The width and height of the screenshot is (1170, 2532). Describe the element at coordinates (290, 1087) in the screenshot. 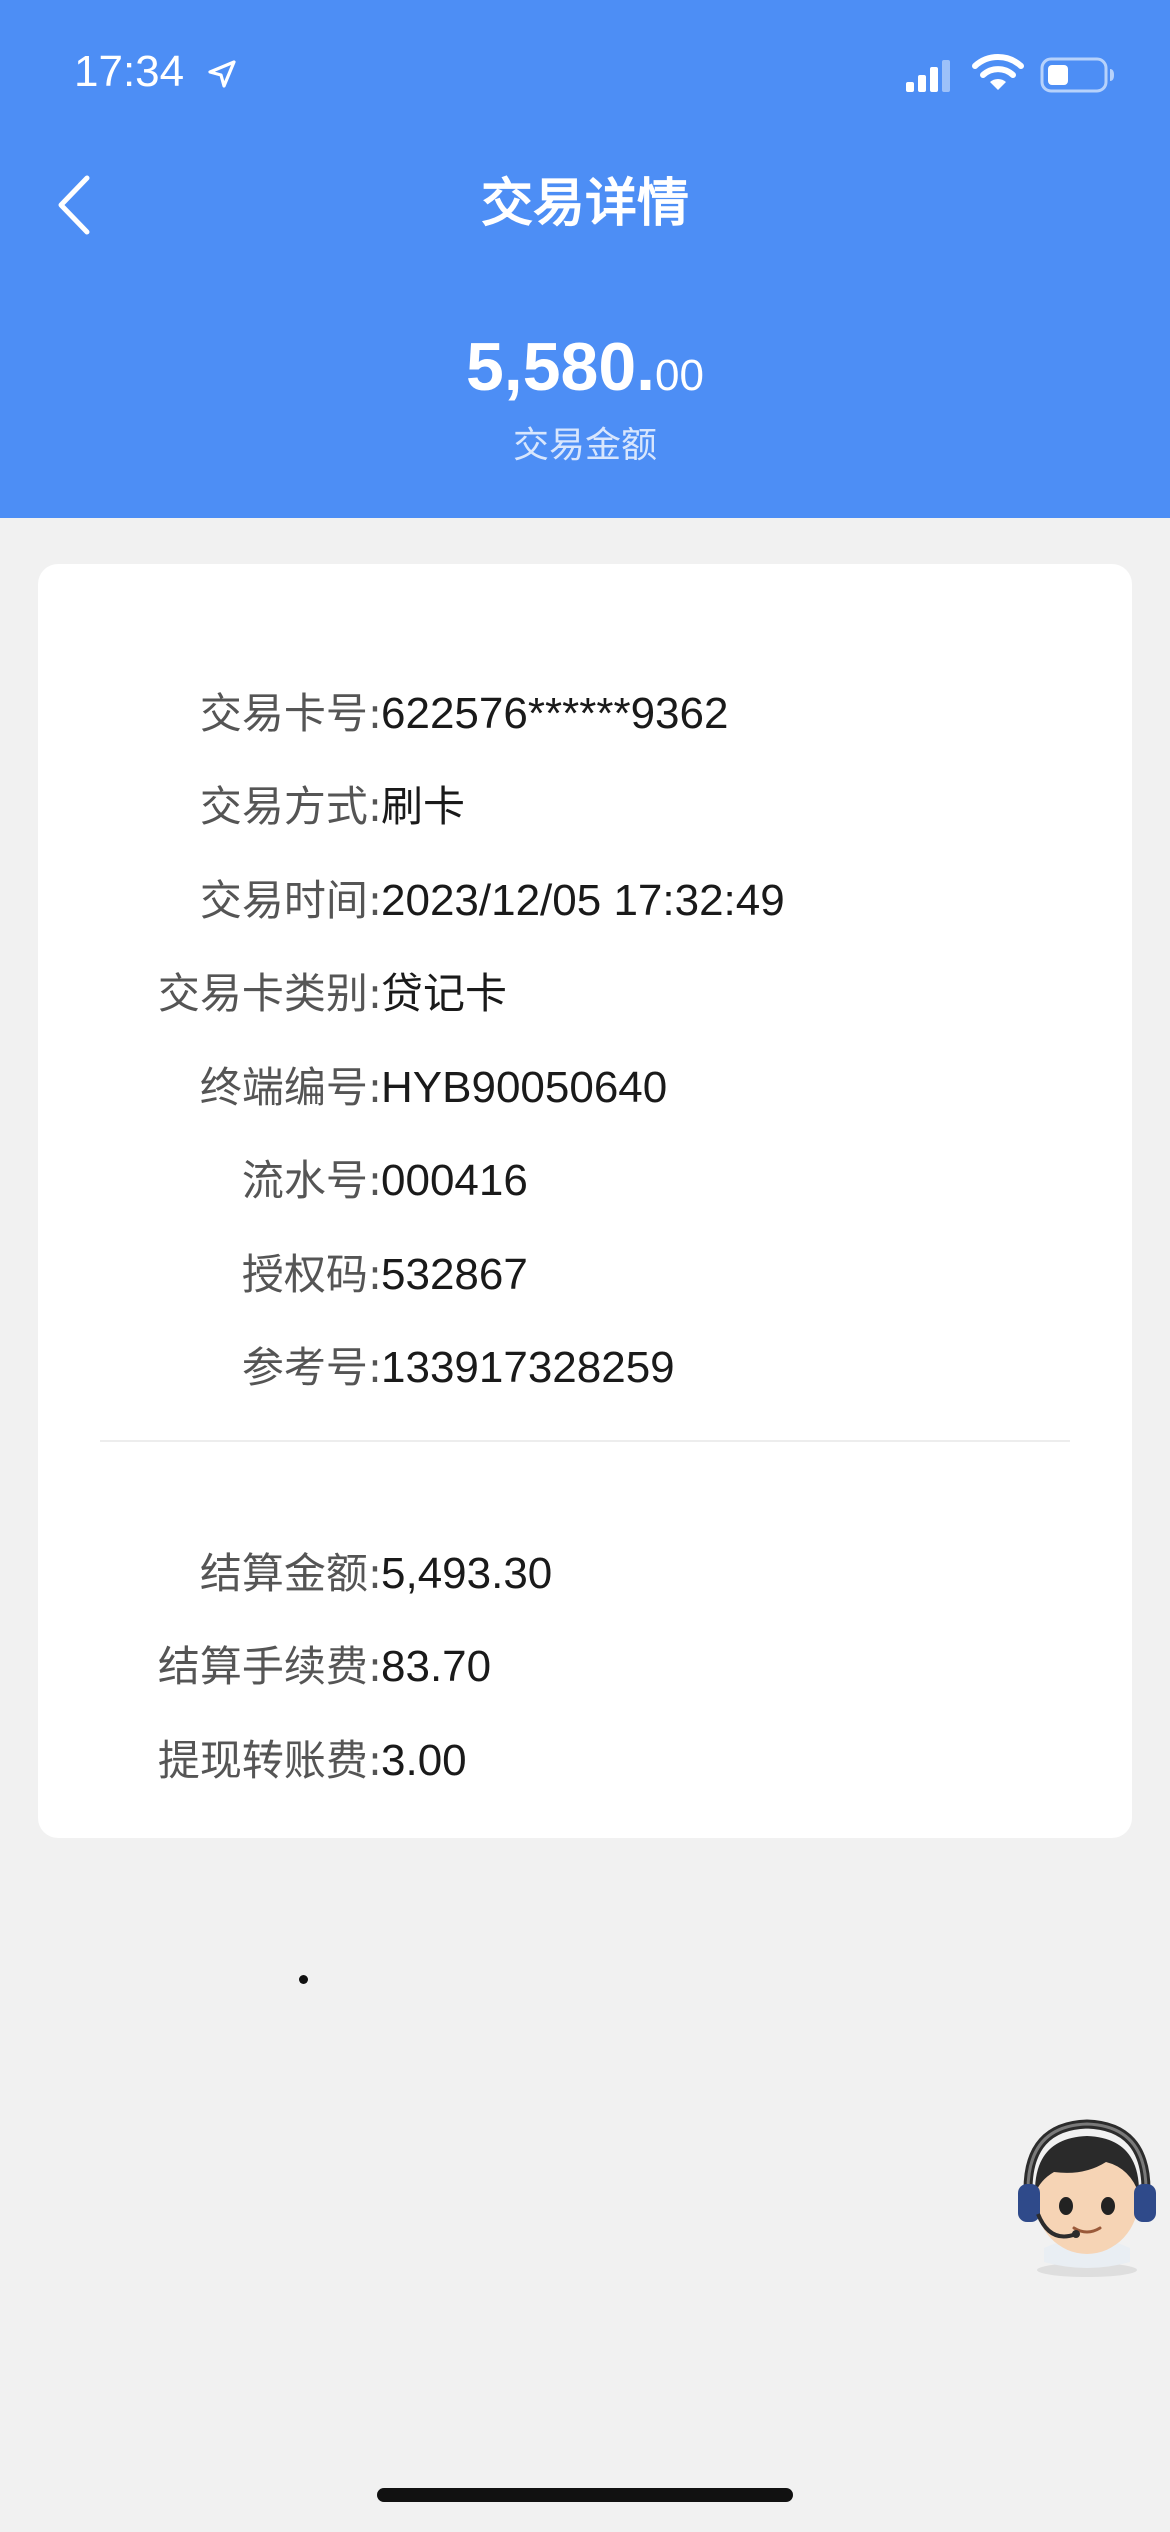

I see `detail-label: 终端编号:` at that location.